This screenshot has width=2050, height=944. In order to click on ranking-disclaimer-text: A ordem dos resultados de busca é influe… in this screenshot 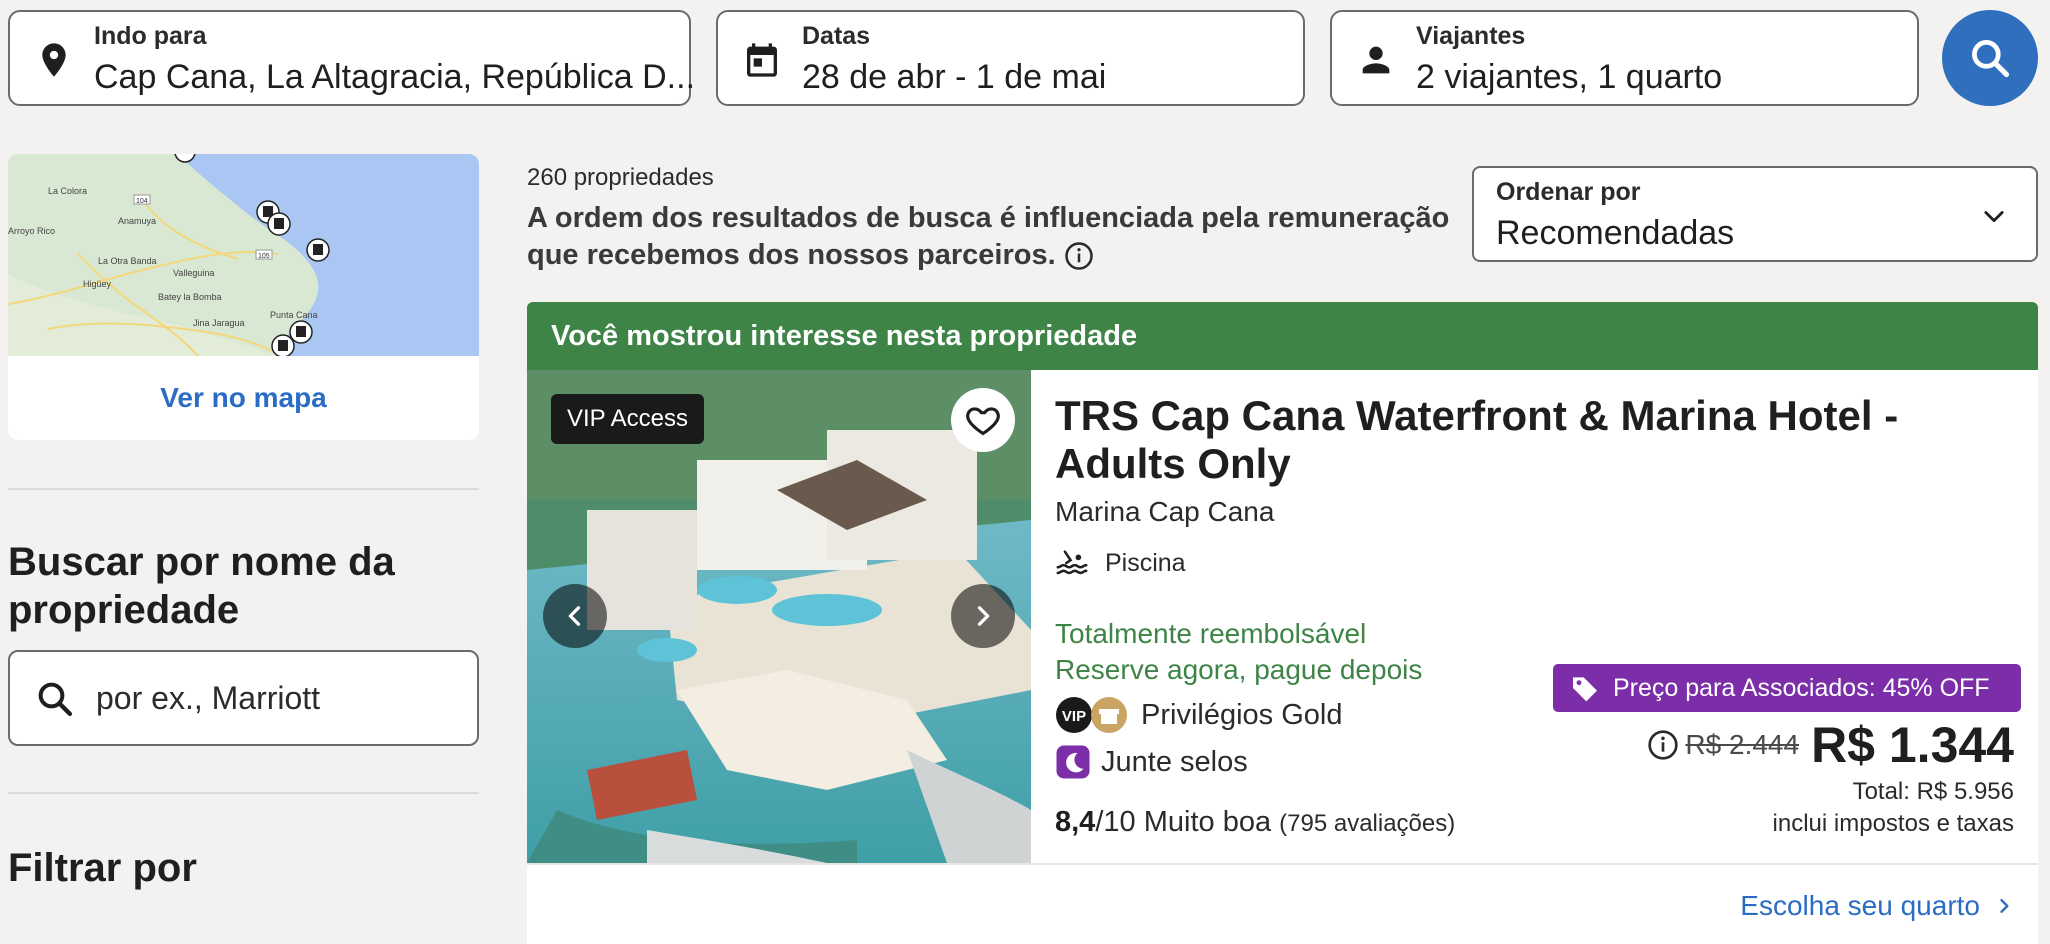, I will do `click(988, 236)`.